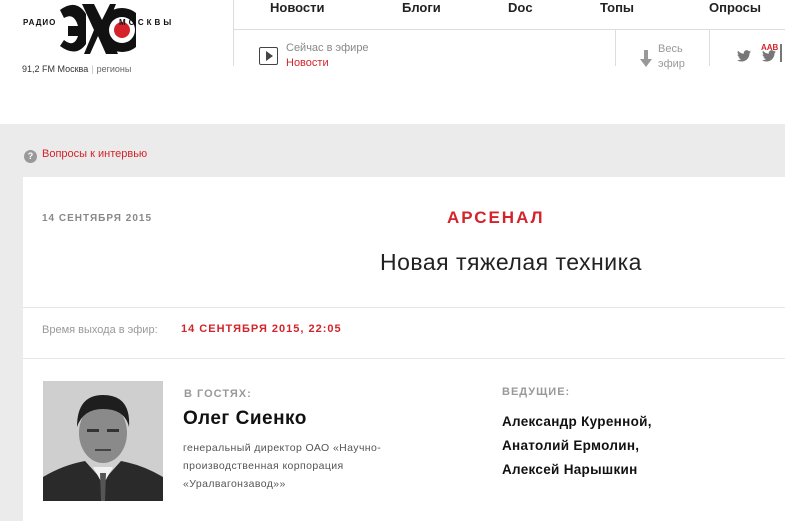 The image size is (785, 521). What do you see at coordinates (218, 394) in the screenshot?
I see `guest-section-label: В ГОСТЯХ:` at bounding box center [218, 394].